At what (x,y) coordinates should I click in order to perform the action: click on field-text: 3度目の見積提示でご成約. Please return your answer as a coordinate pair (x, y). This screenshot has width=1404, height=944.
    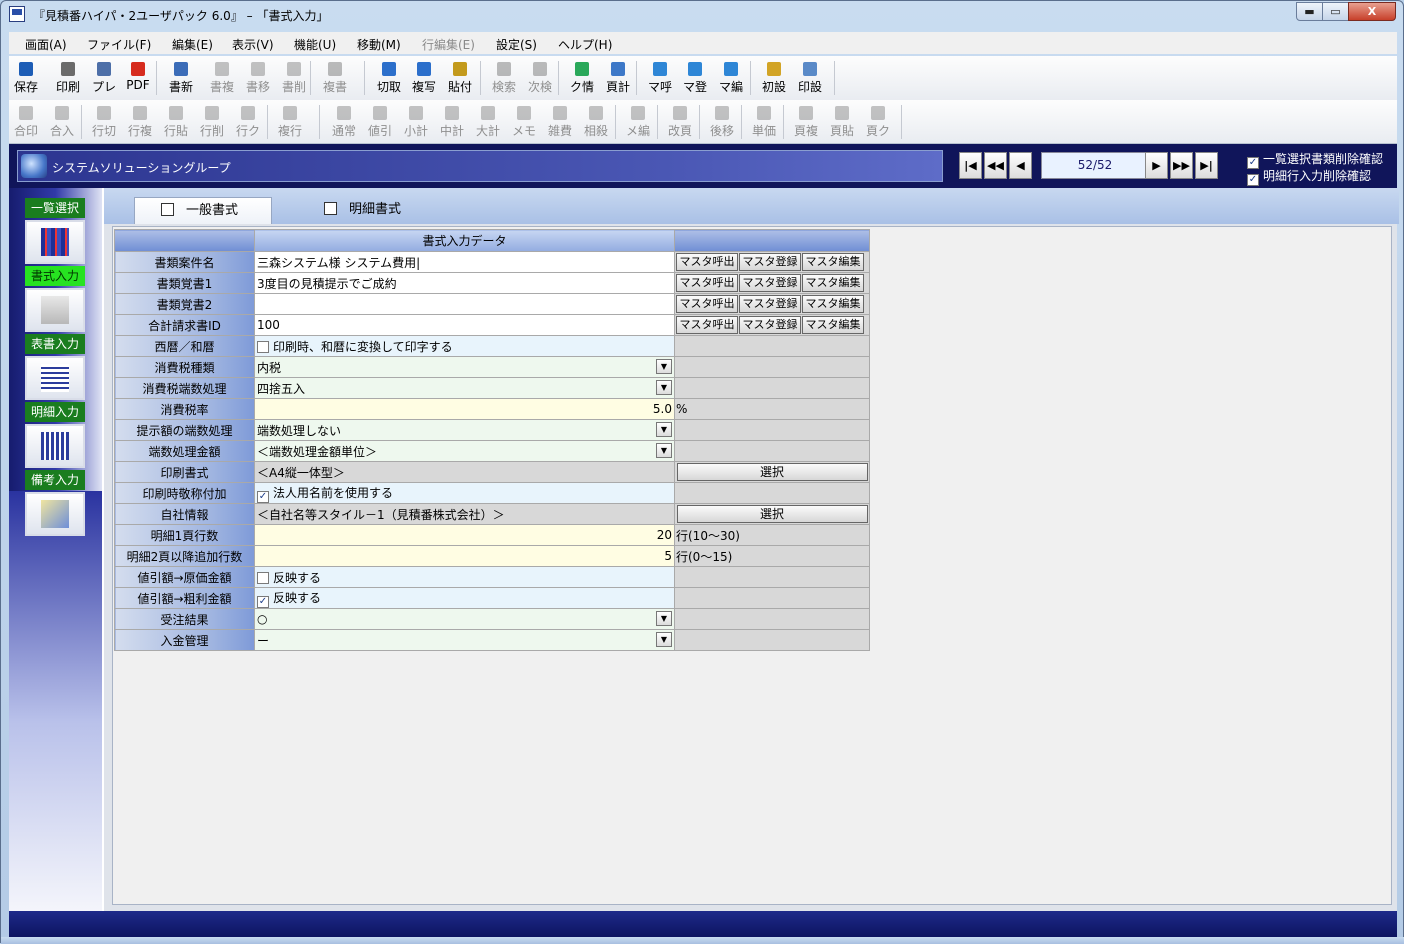
    Looking at the image, I should click on (464, 283).